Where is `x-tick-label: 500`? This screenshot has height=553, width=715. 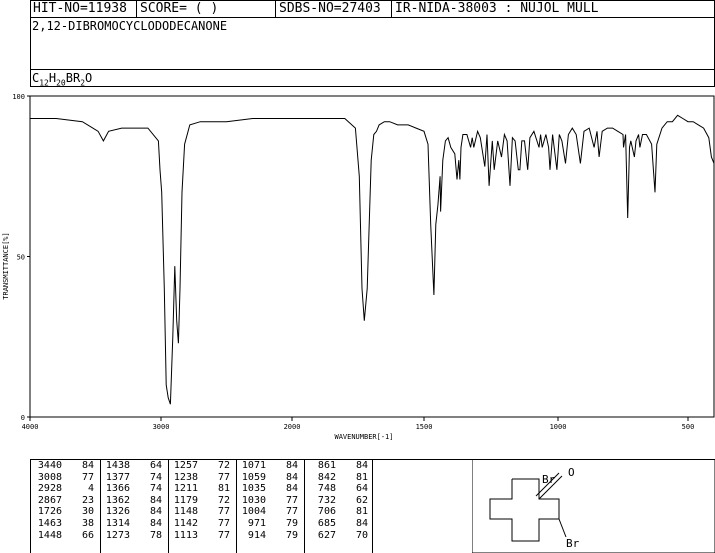
x-tick-label: 500 is located at coordinates (688, 427).